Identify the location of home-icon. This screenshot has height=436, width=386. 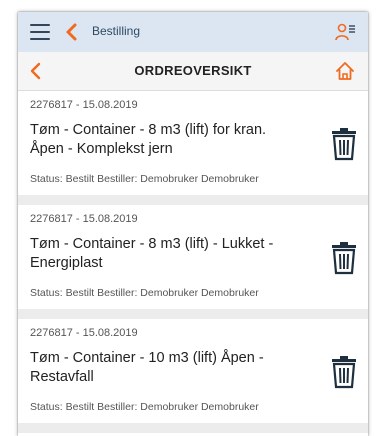
(345, 71).